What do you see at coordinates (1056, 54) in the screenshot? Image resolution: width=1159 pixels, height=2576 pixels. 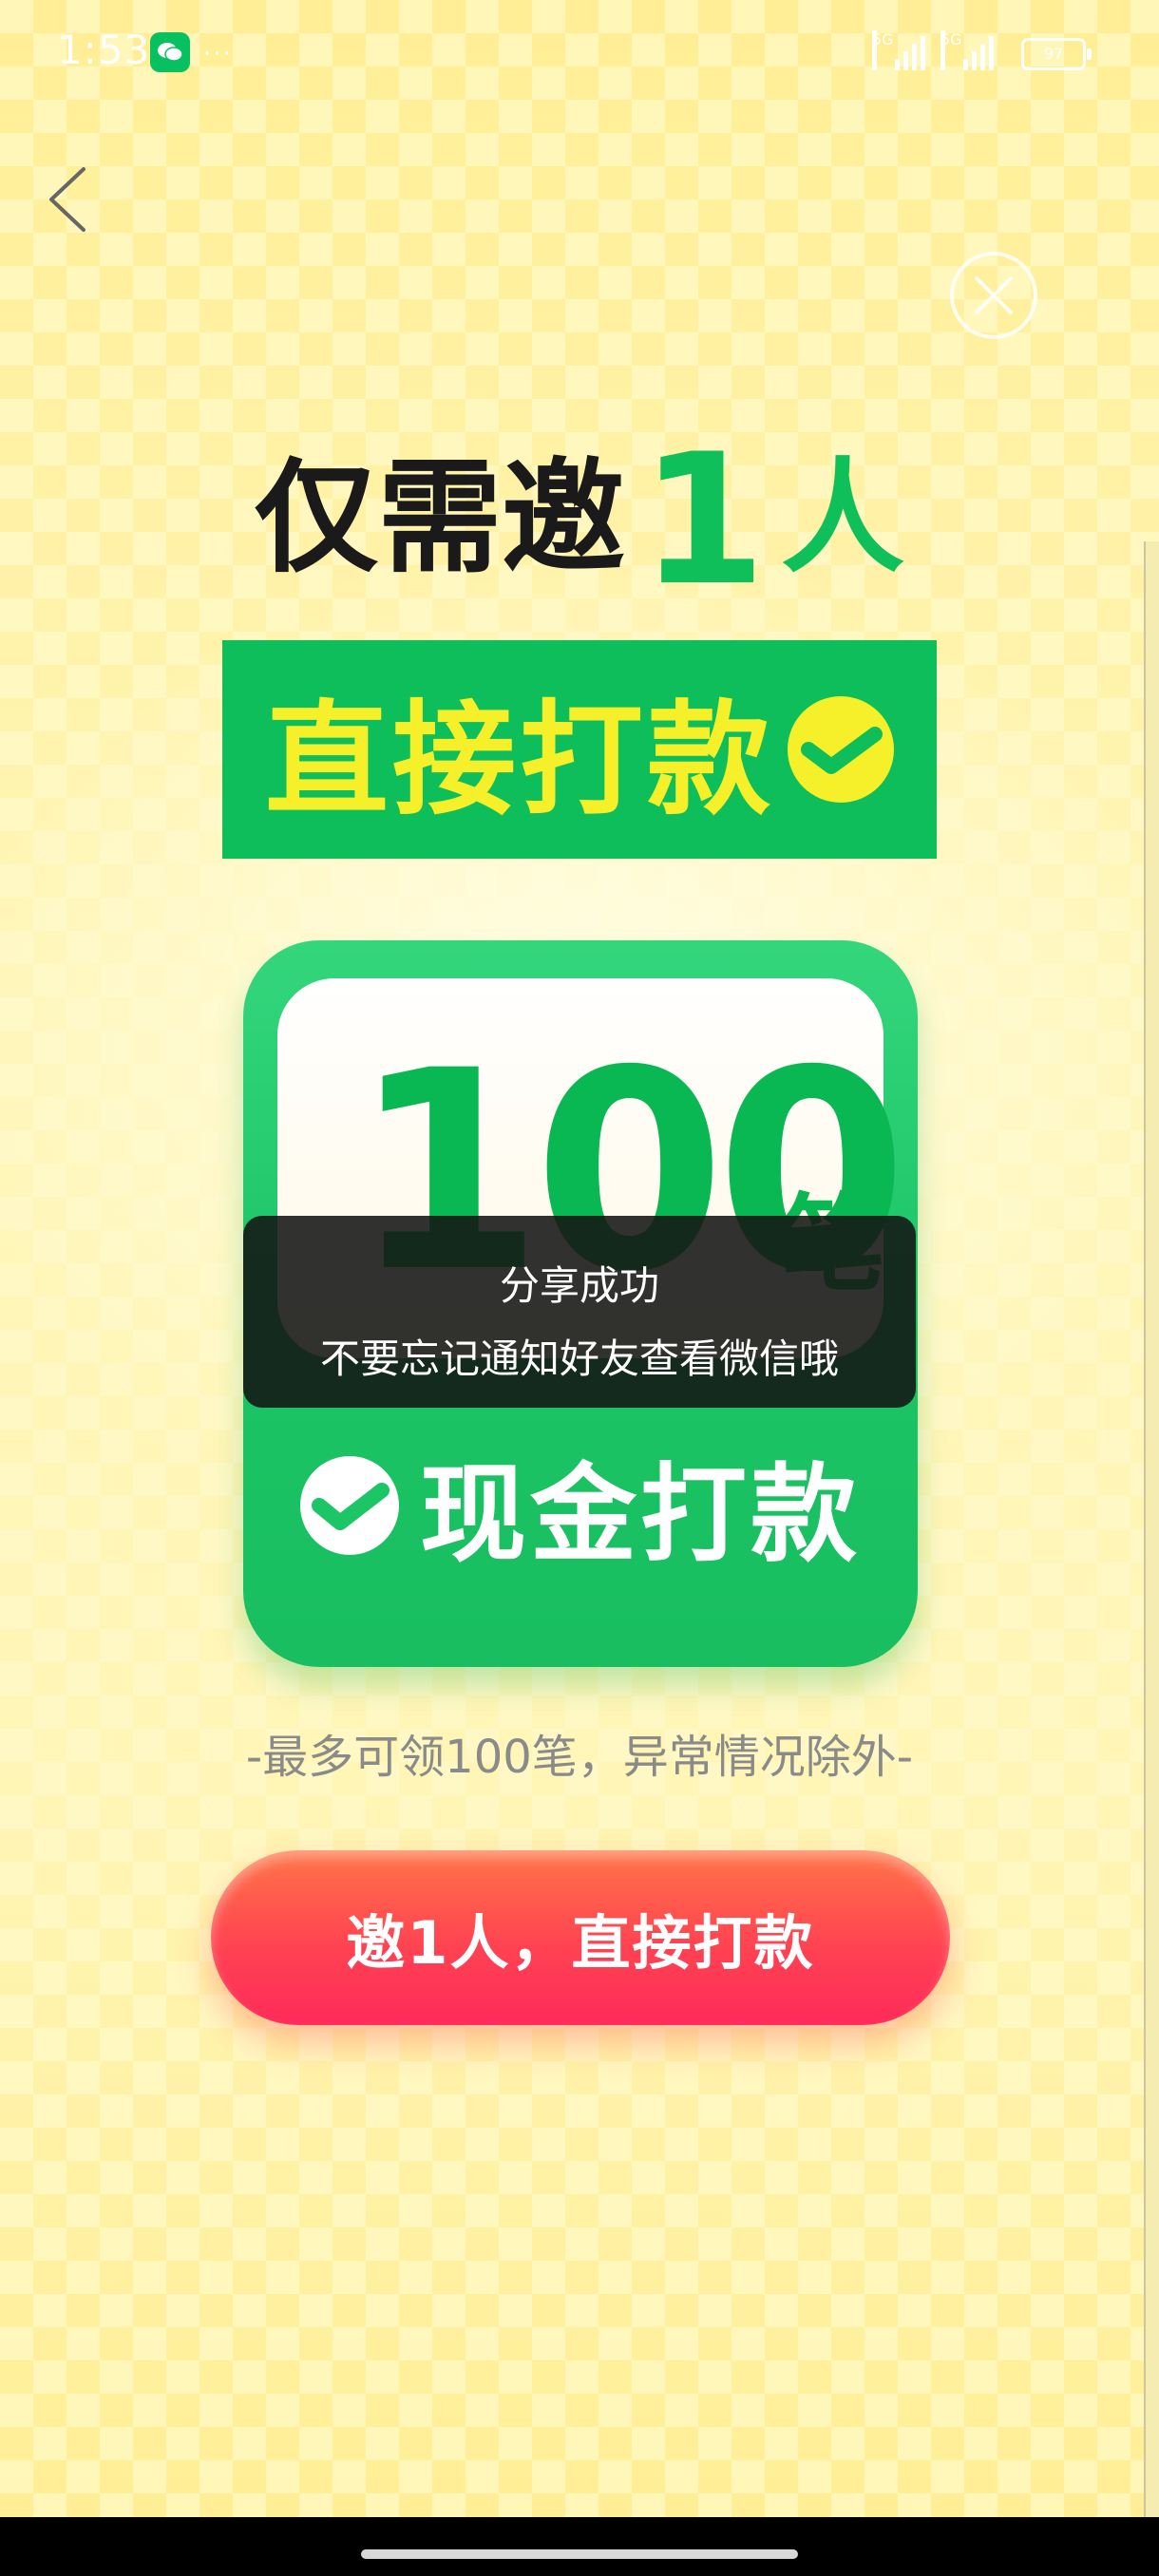 I see `battery-icon: 97` at bounding box center [1056, 54].